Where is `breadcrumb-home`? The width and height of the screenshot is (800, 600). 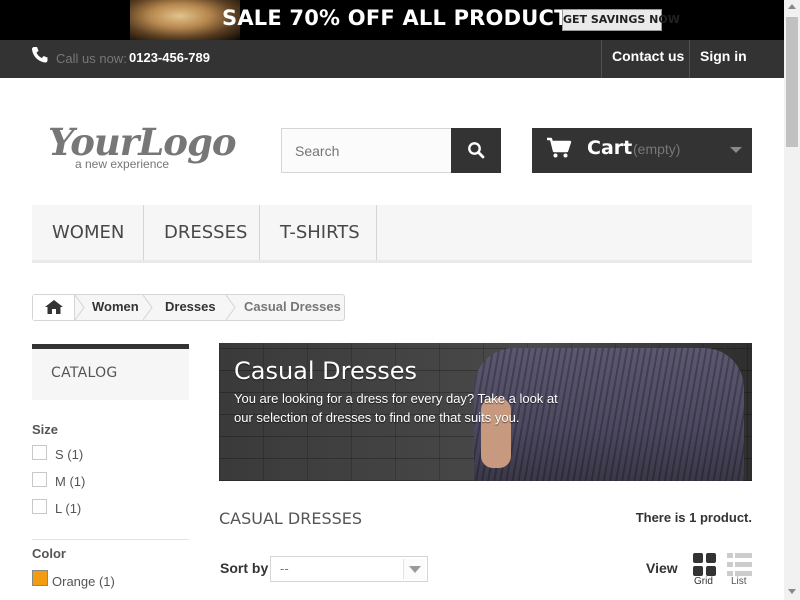
breadcrumb-home is located at coordinates (54, 307).